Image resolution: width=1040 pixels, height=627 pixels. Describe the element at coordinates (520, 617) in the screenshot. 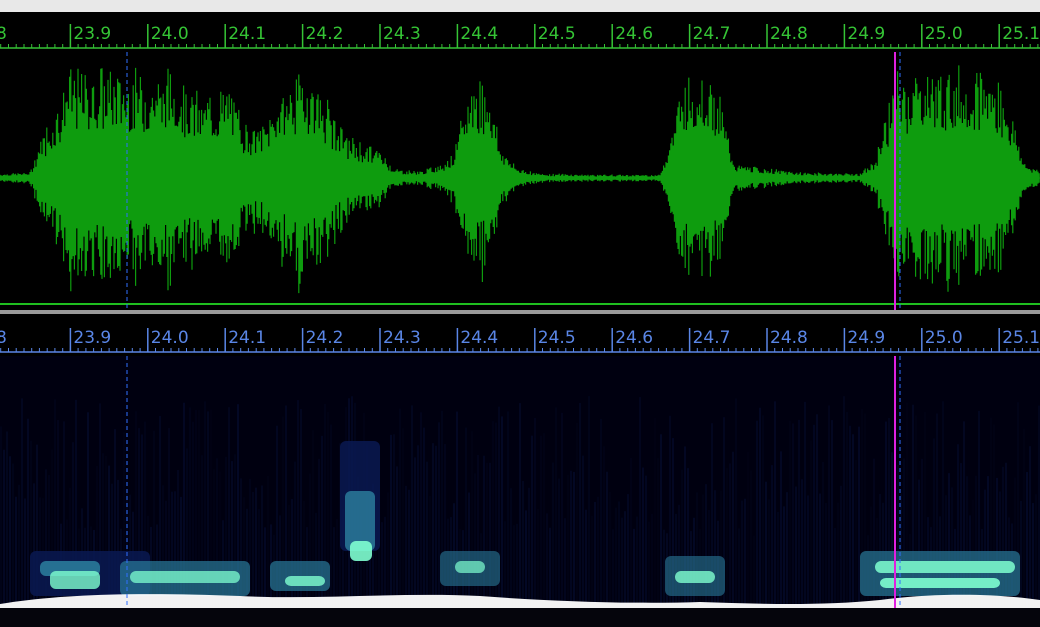

I see `spectrogram-bottom-strip` at that location.